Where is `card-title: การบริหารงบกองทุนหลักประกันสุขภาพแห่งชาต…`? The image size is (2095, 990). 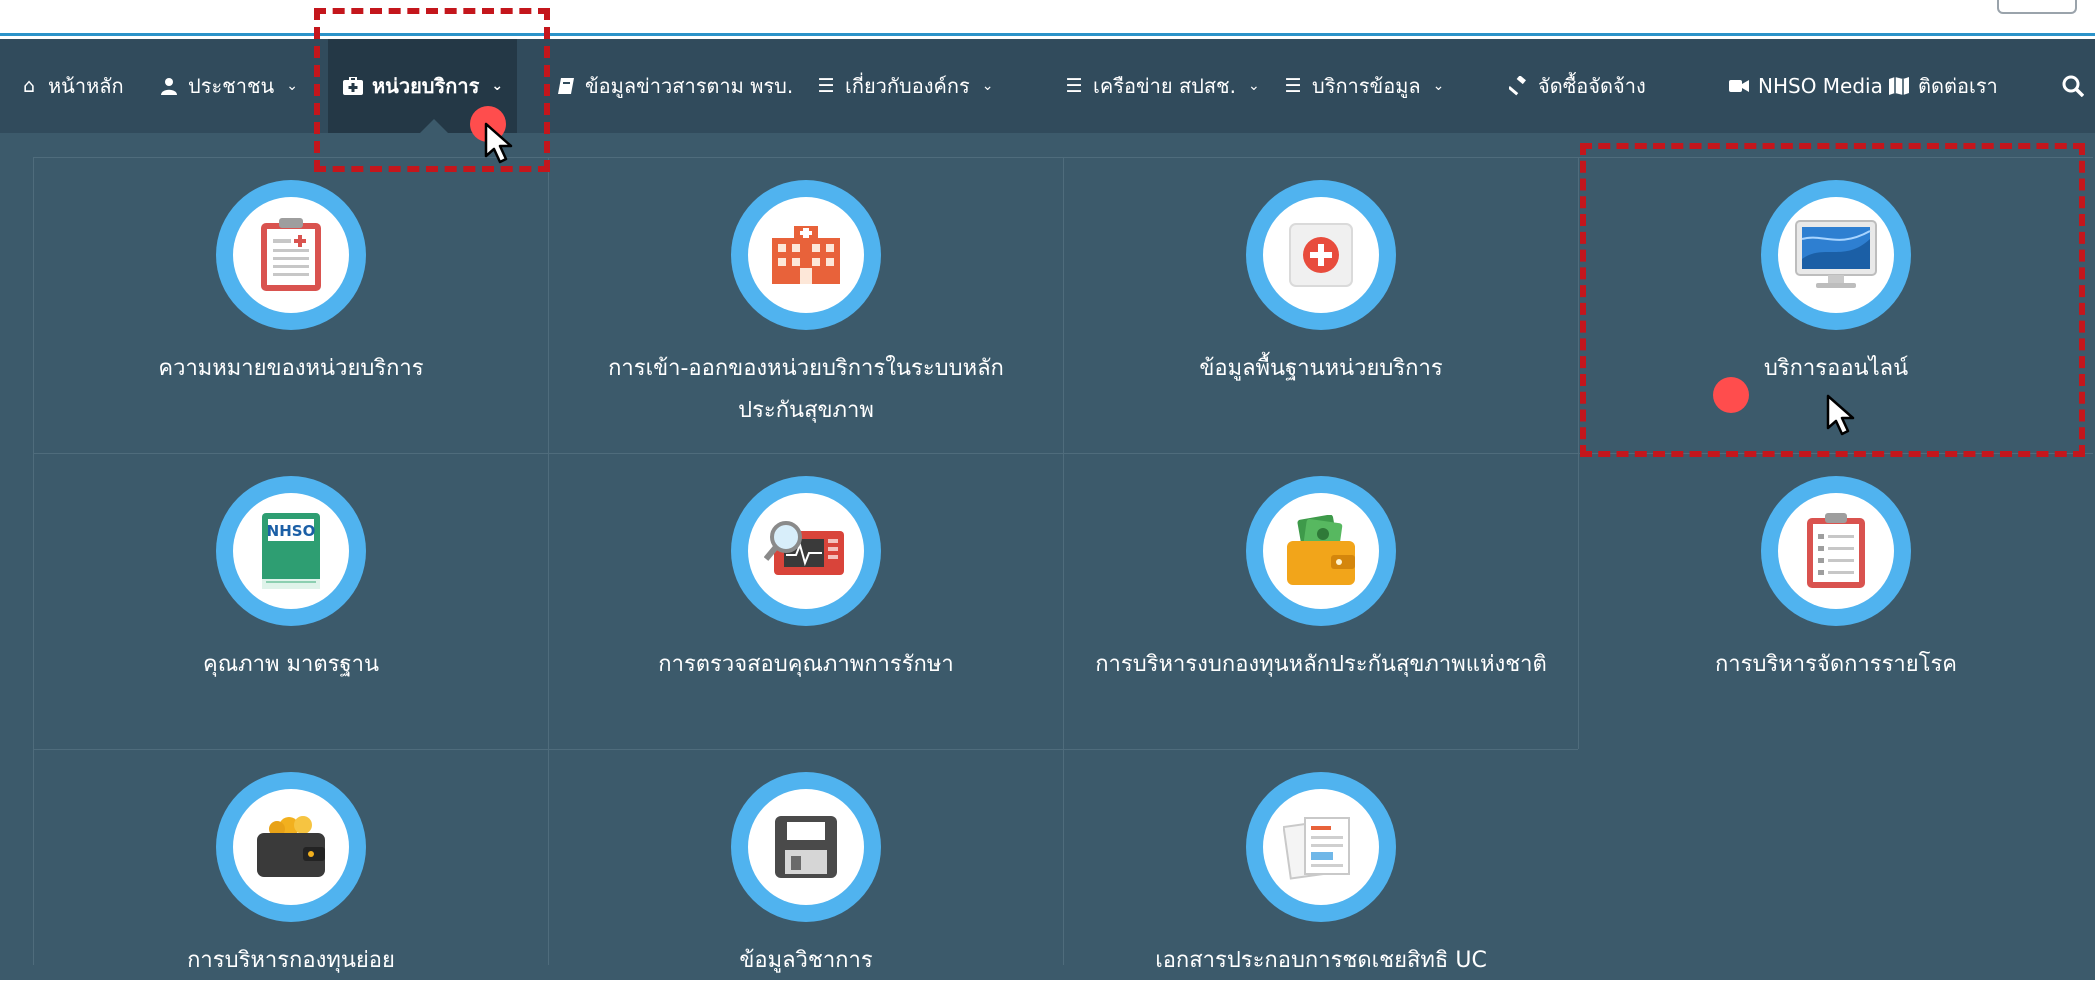
card-title: การบริหารงบกองทุนหลักประกันสุขภาพแห่งชาต… is located at coordinates (1321, 664).